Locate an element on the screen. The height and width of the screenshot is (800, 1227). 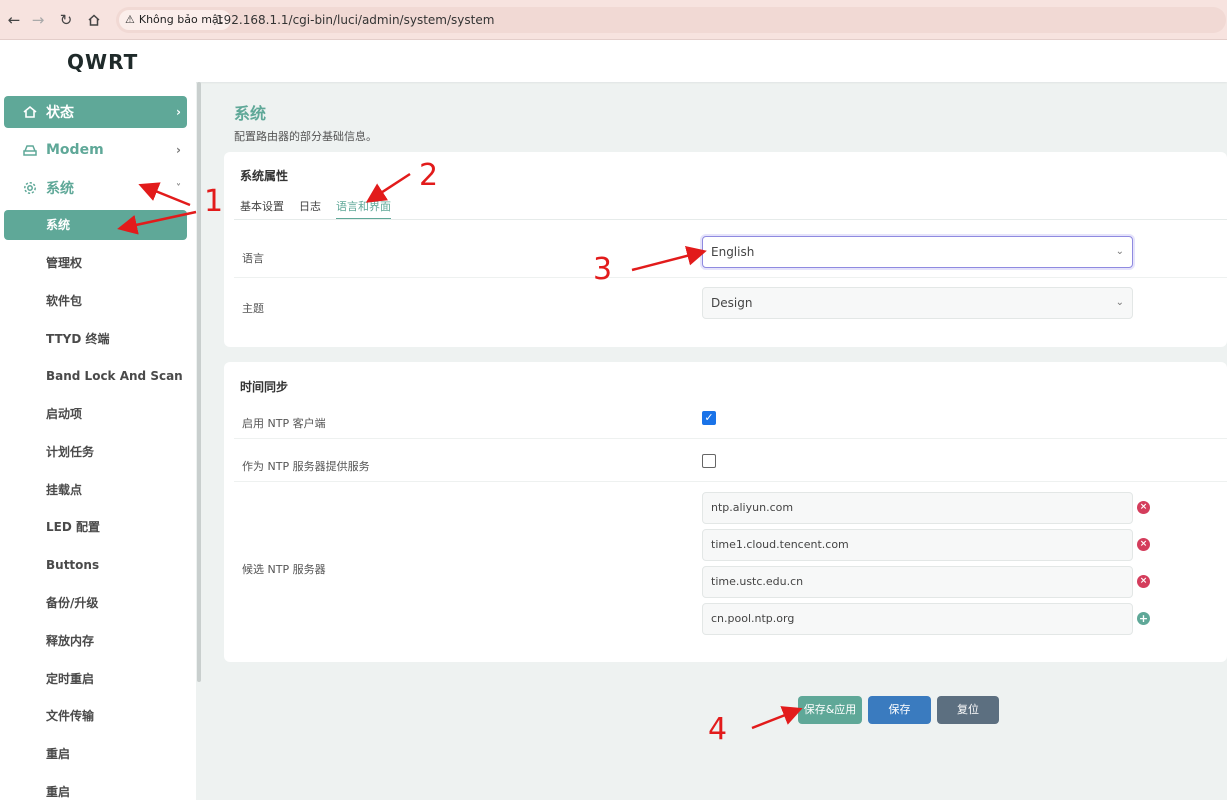
sidebar-subitem-startup: 启动项 is located at coordinates (95, 414).